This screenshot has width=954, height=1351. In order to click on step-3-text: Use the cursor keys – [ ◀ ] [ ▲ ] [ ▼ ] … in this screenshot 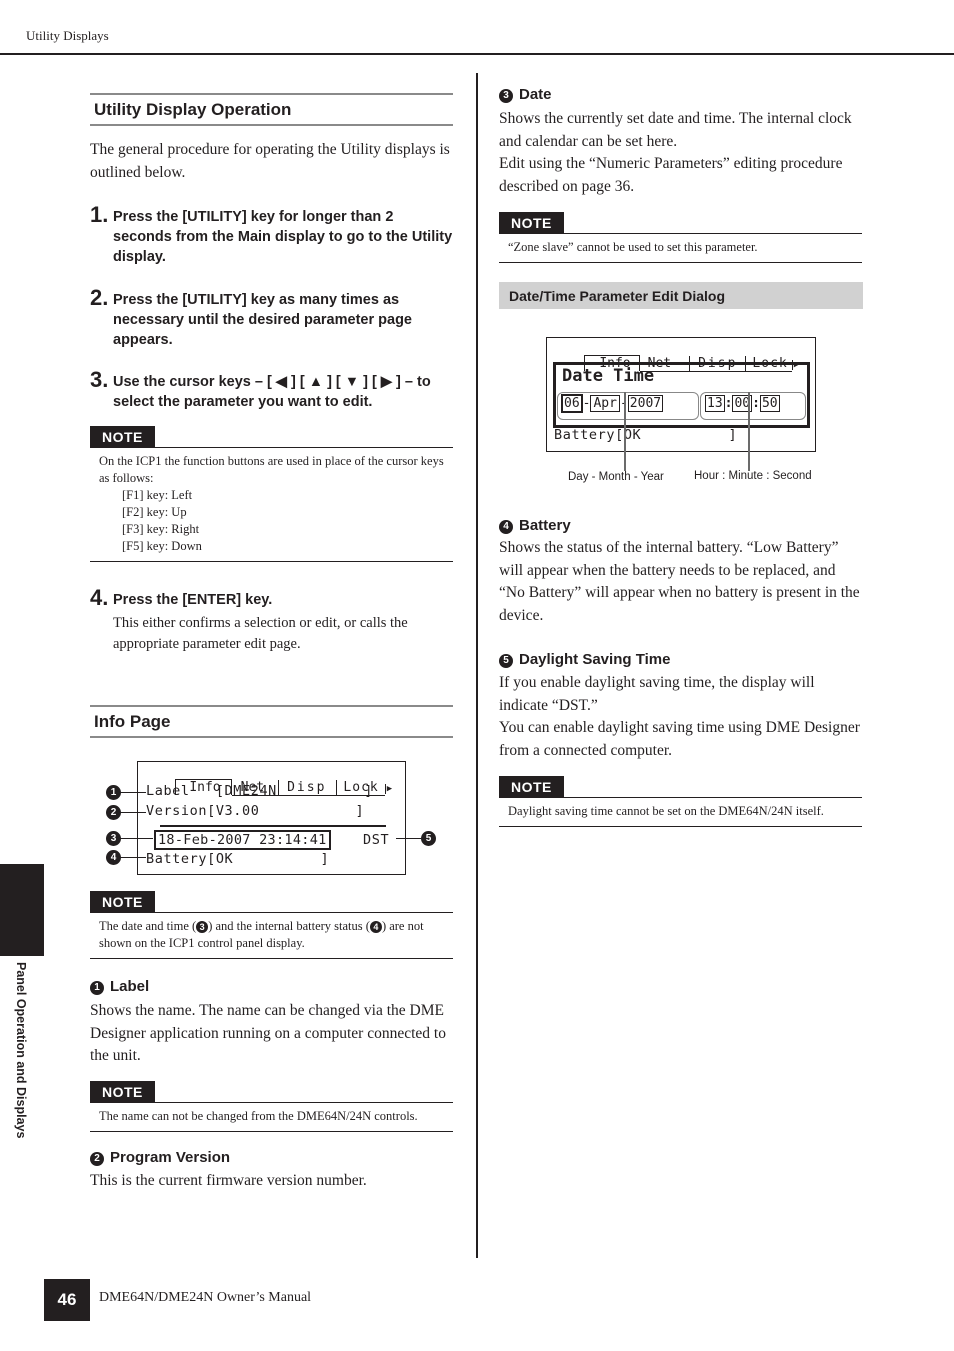, I will do `click(272, 392)`.